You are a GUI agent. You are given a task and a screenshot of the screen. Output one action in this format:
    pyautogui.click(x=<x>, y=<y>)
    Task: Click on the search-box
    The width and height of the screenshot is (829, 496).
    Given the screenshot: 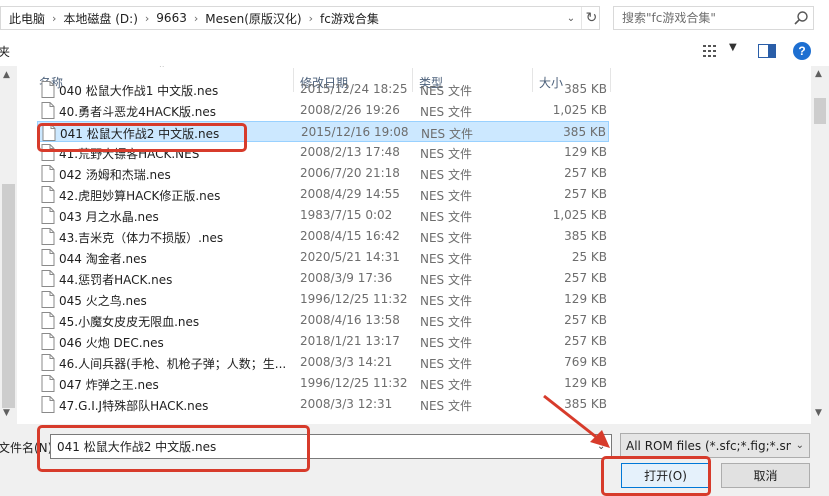 What is the action you would take?
    pyautogui.click(x=713, y=18)
    